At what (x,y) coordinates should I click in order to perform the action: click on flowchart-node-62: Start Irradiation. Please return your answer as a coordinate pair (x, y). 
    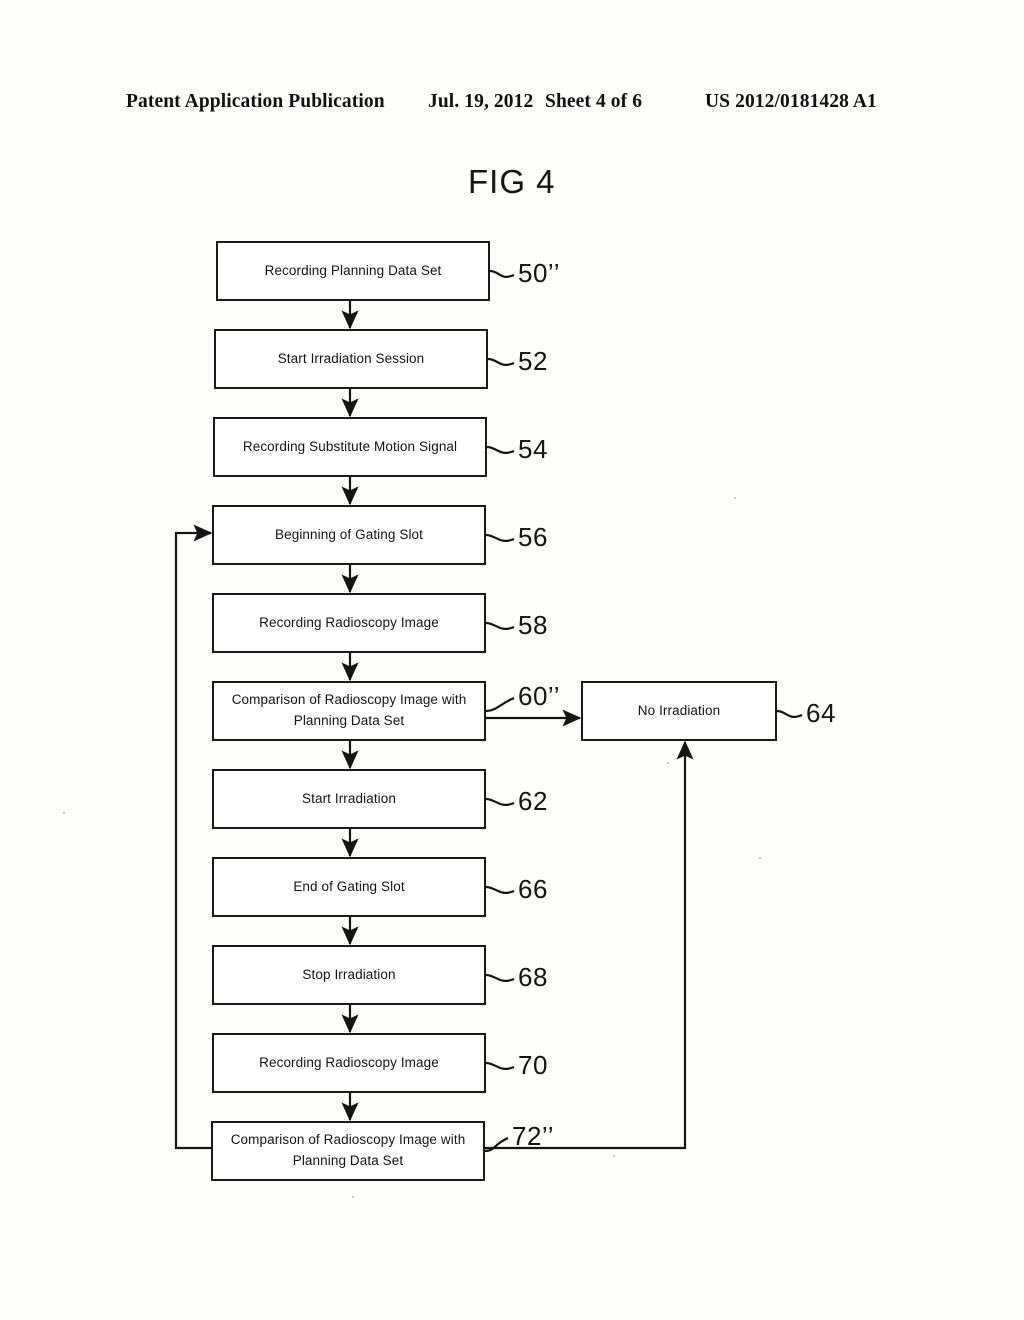
    Looking at the image, I should click on (349, 799).